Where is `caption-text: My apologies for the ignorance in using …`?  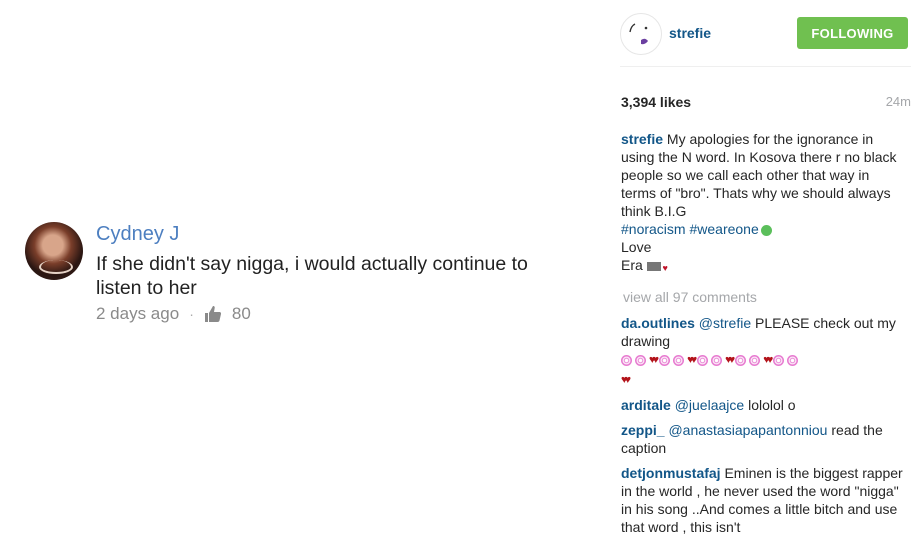
caption-text: My apologies for the ignorance in using … is located at coordinates (759, 175).